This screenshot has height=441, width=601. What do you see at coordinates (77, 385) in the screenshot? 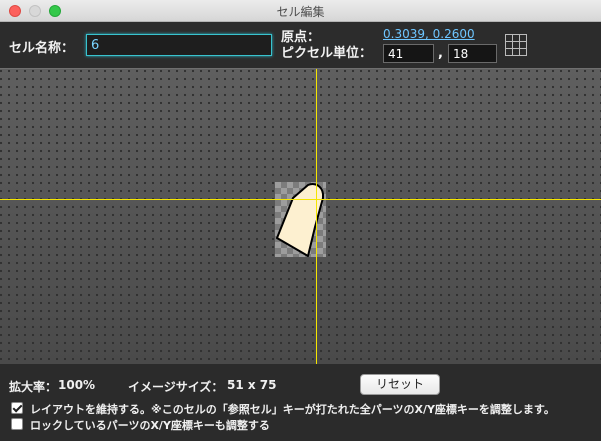
I see `zoom-value: 100%` at bounding box center [77, 385].